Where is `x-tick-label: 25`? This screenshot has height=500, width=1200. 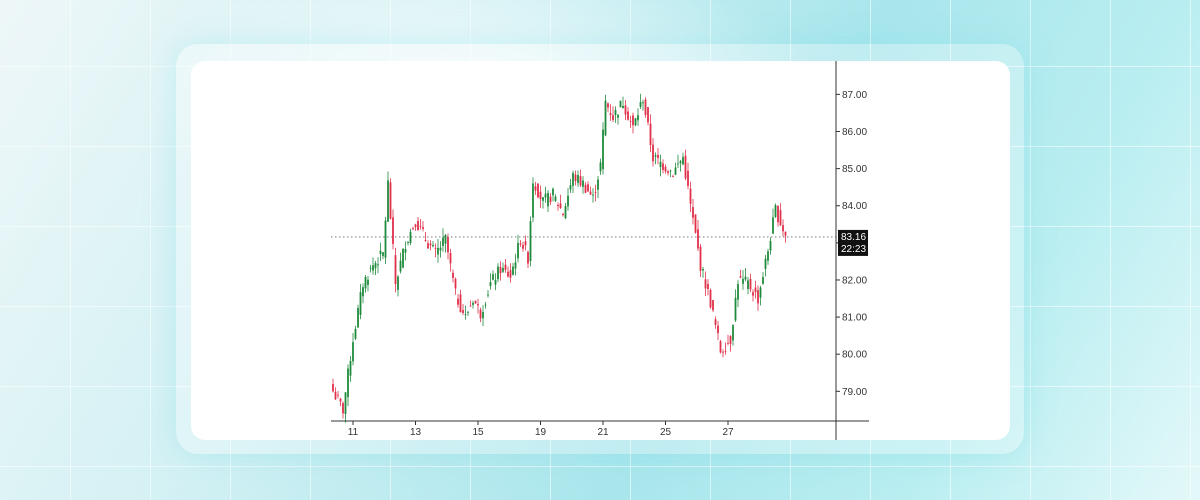 x-tick-label: 25 is located at coordinates (666, 432).